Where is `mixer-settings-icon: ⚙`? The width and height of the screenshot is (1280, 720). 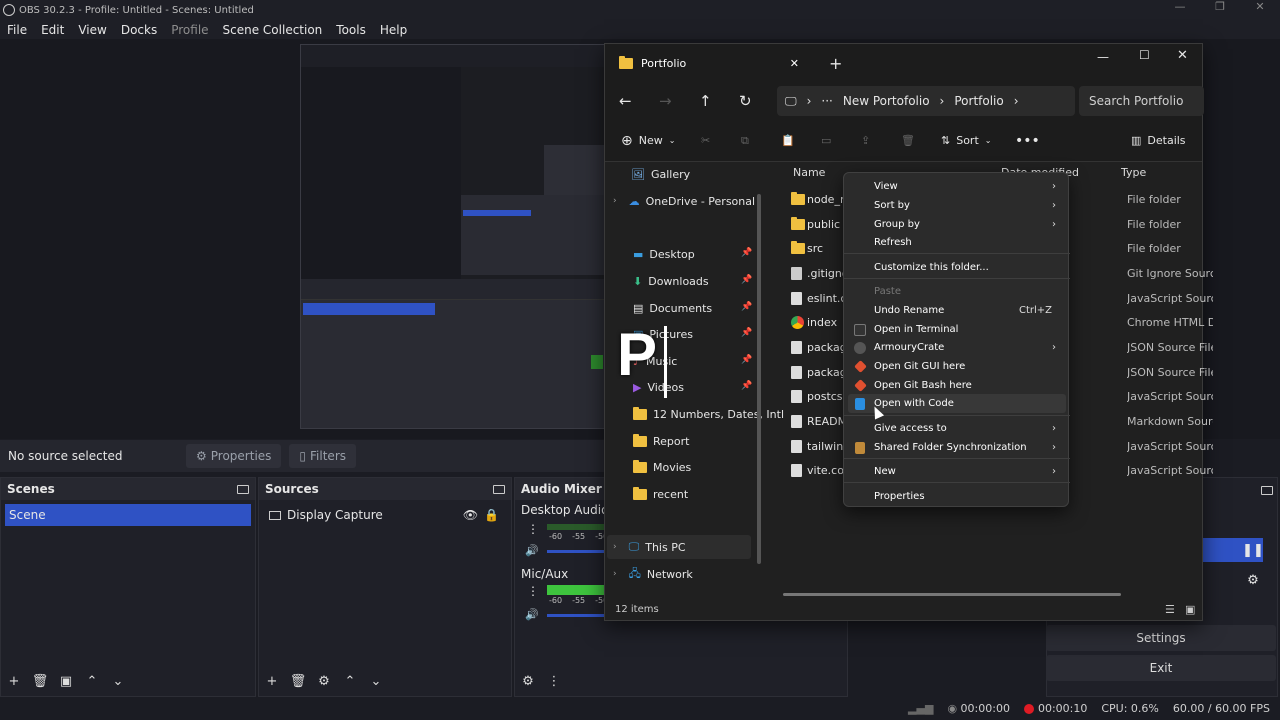 mixer-settings-icon: ⚙ is located at coordinates (528, 681).